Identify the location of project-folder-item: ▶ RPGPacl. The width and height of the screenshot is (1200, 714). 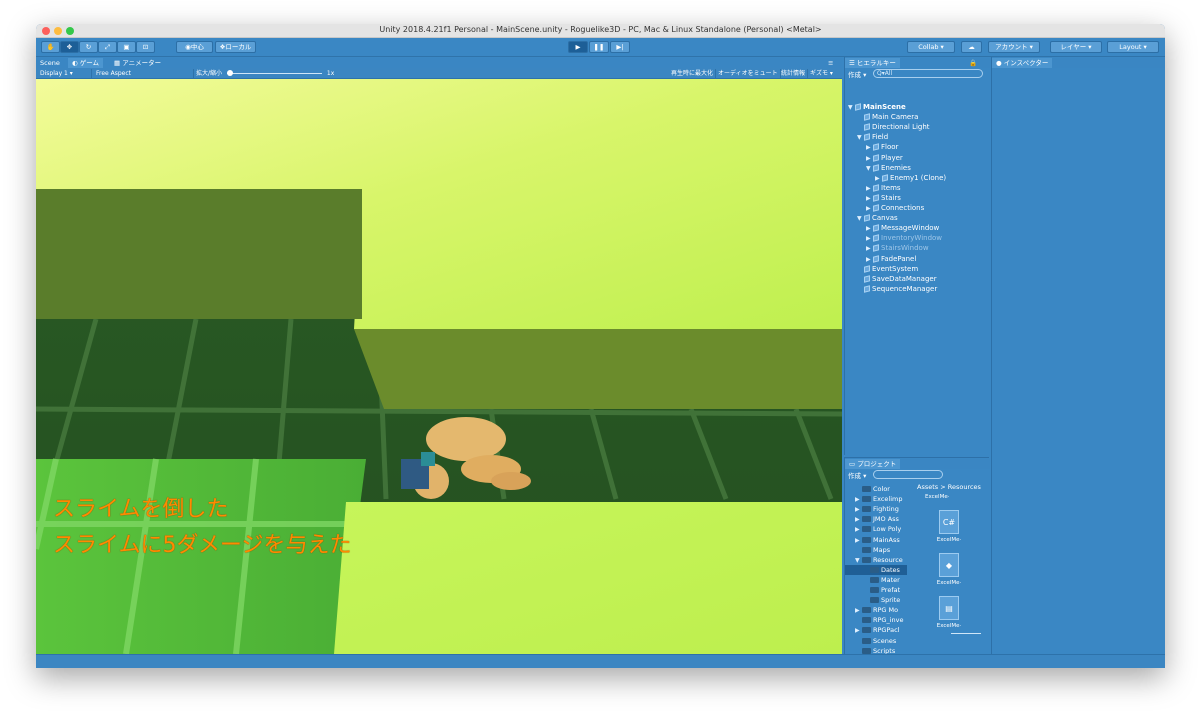
(881, 630).